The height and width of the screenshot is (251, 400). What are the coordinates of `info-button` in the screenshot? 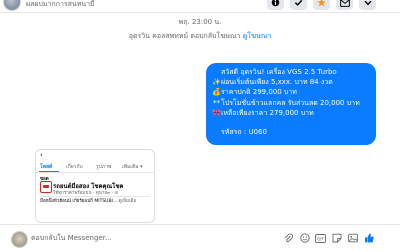 It's located at (275, 5).